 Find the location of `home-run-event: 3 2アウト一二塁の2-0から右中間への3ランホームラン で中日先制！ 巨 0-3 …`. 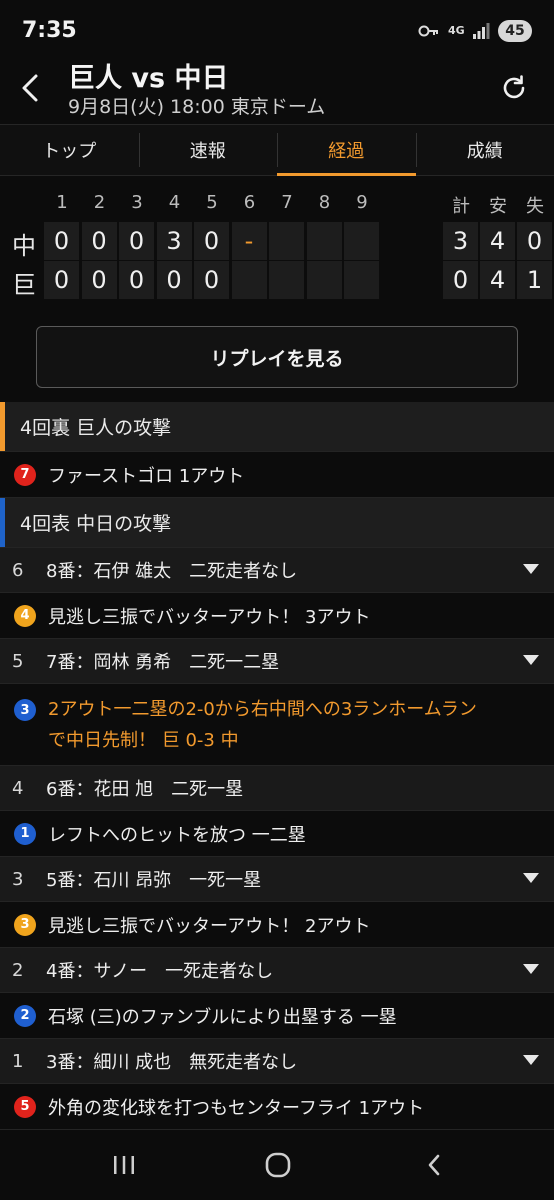

home-run-event: 3 2アウト一二塁の2-0から右中間への3ランホームラン で中日先制！ 巨 0-3 … is located at coordinates (277, 725).